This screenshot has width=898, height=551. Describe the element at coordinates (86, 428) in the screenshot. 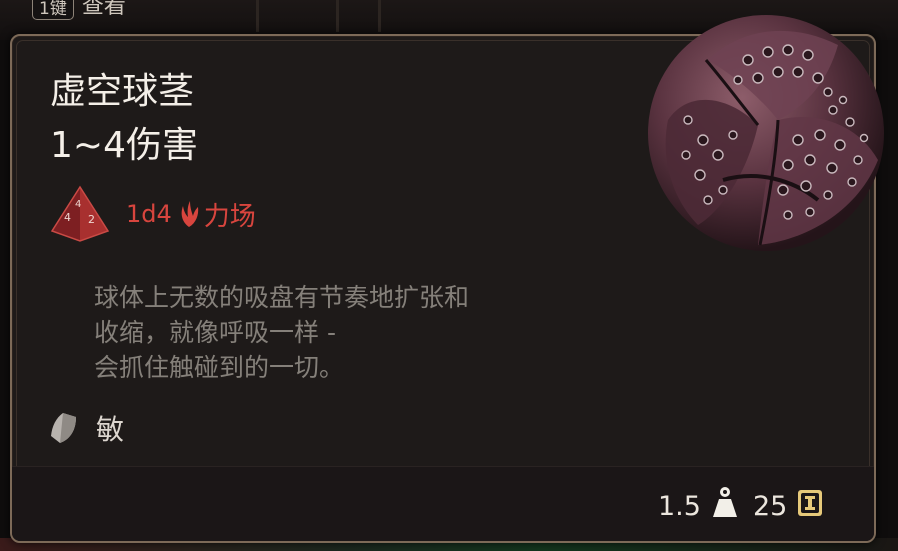

I see `property-row: 敏` at that location.